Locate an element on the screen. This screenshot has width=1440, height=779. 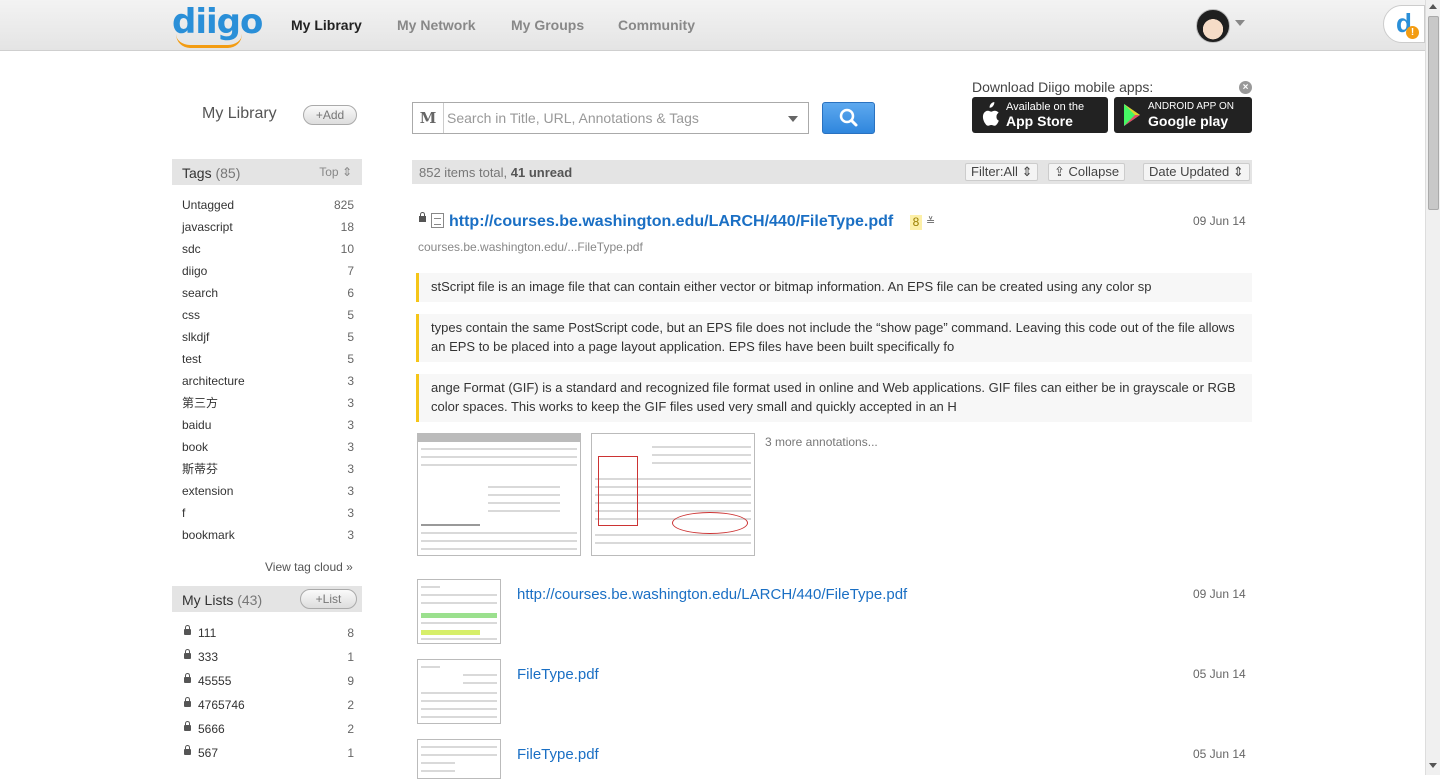
tag-item: javascript 18 is located at coordinates (267, 228).